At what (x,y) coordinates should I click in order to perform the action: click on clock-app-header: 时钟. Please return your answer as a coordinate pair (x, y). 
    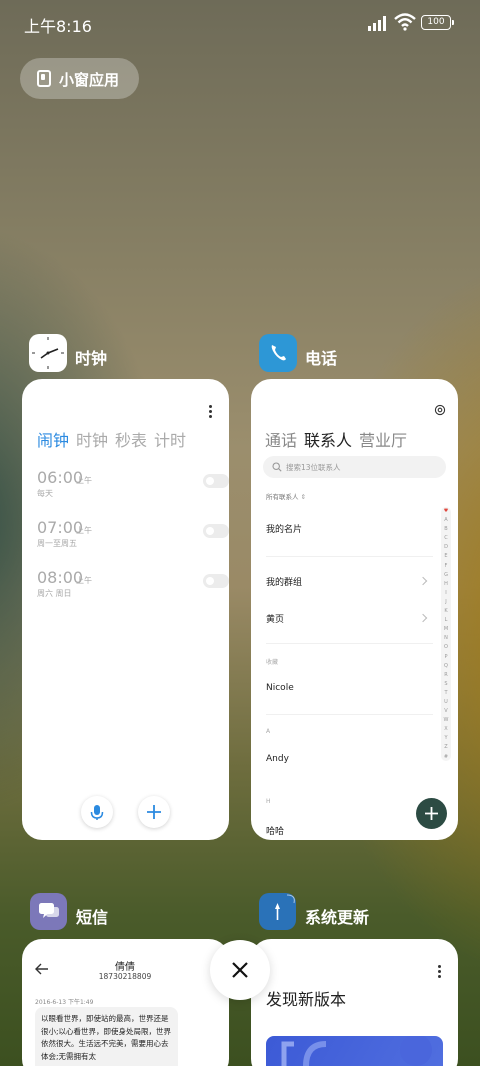
    Looking at the image, I should click on (89, 353).